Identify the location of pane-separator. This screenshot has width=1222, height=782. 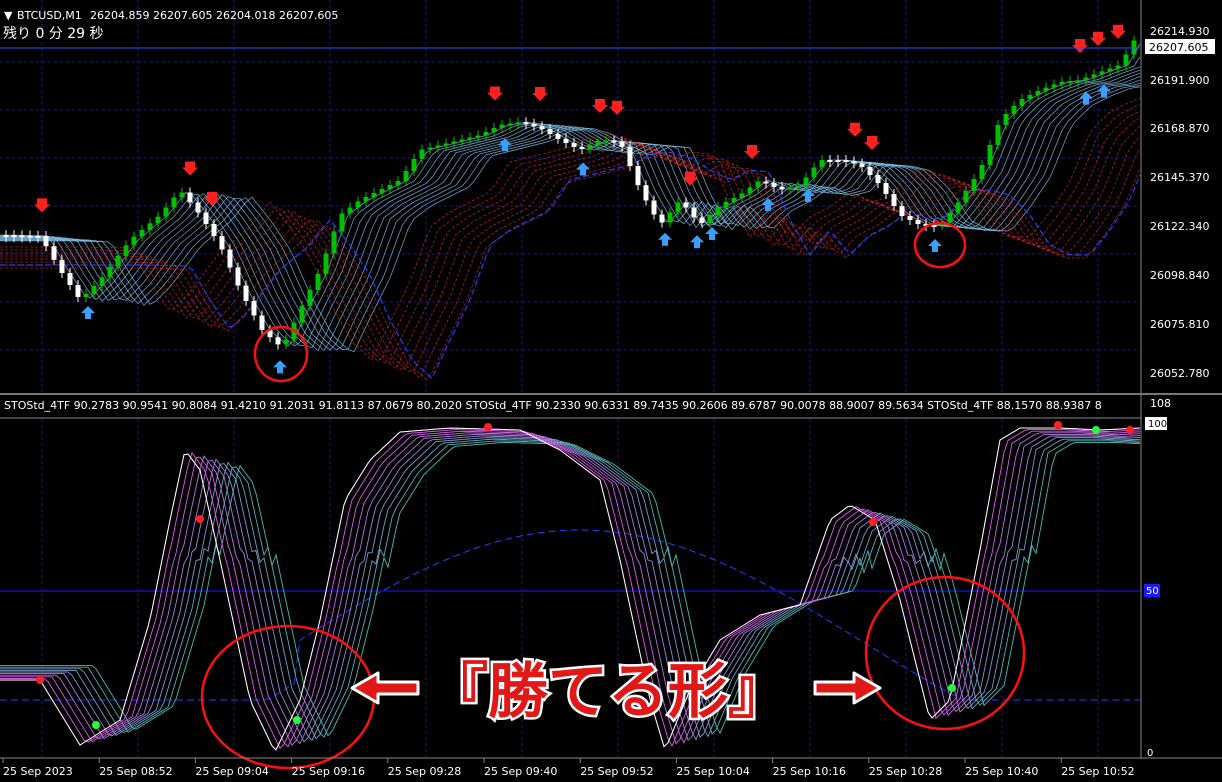
(611, 394).